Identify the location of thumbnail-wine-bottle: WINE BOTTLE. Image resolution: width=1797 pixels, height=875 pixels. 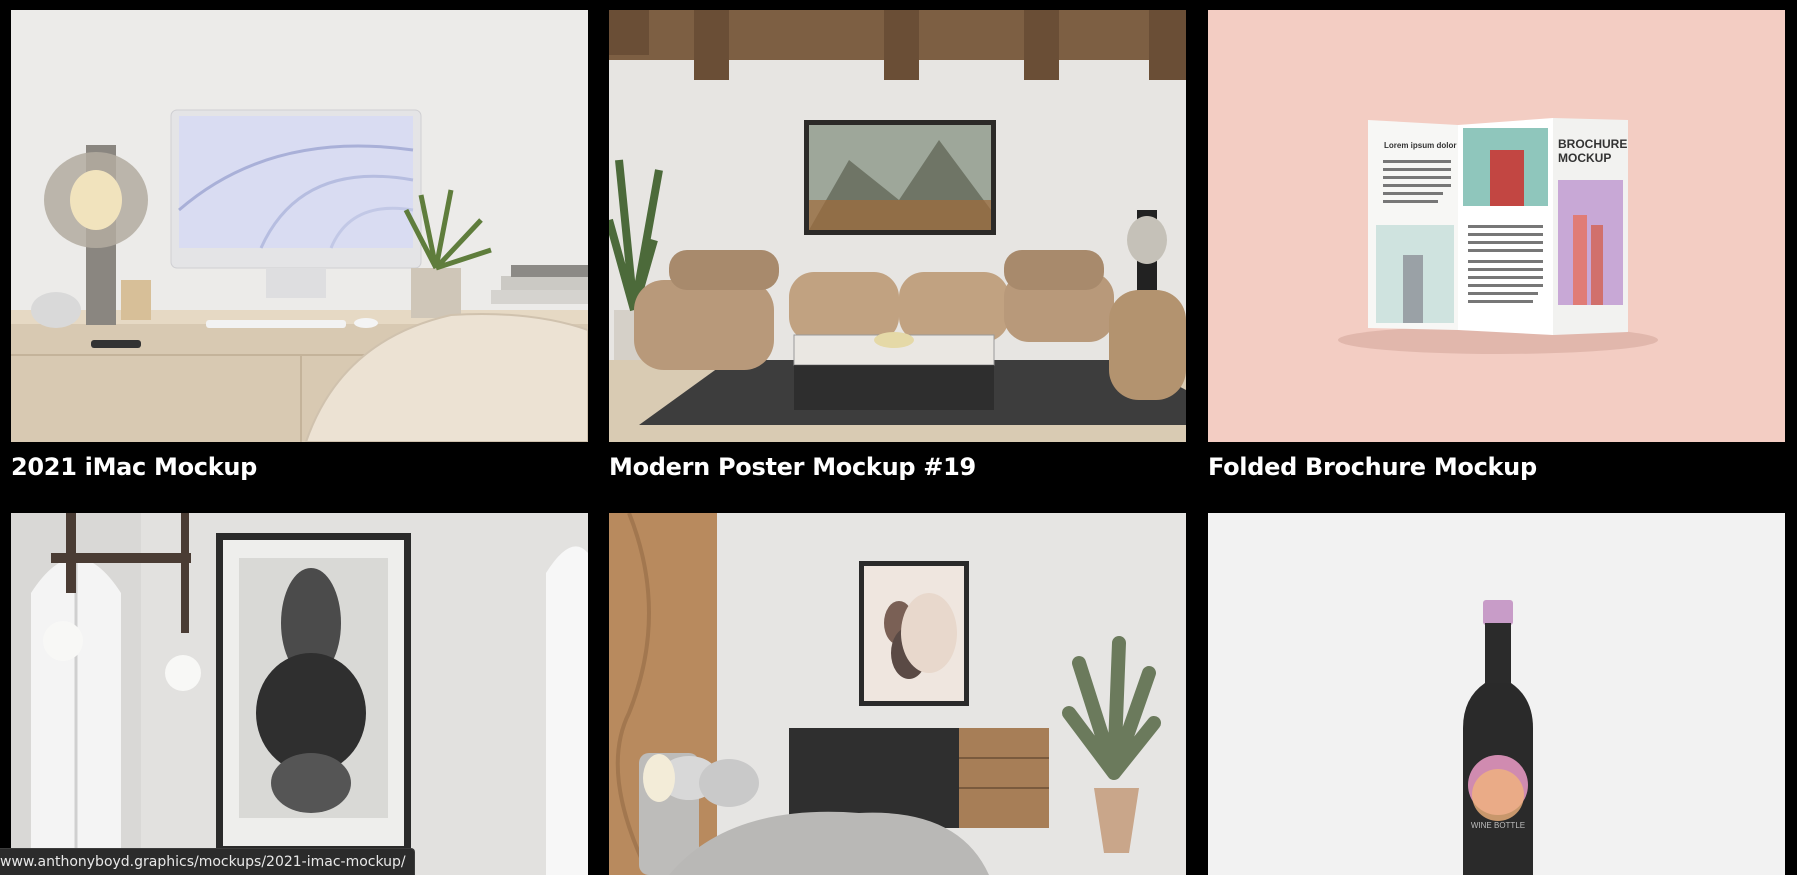
(1496, 694).